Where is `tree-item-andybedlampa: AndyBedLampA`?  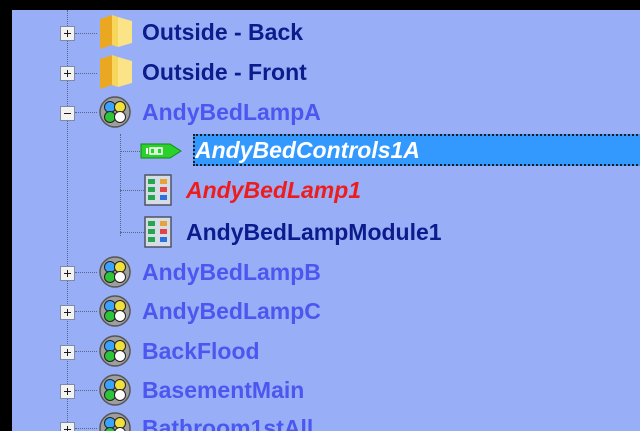
tree-item-andybedlampa: AndyBedLampA is located at coordinates (326, 112).